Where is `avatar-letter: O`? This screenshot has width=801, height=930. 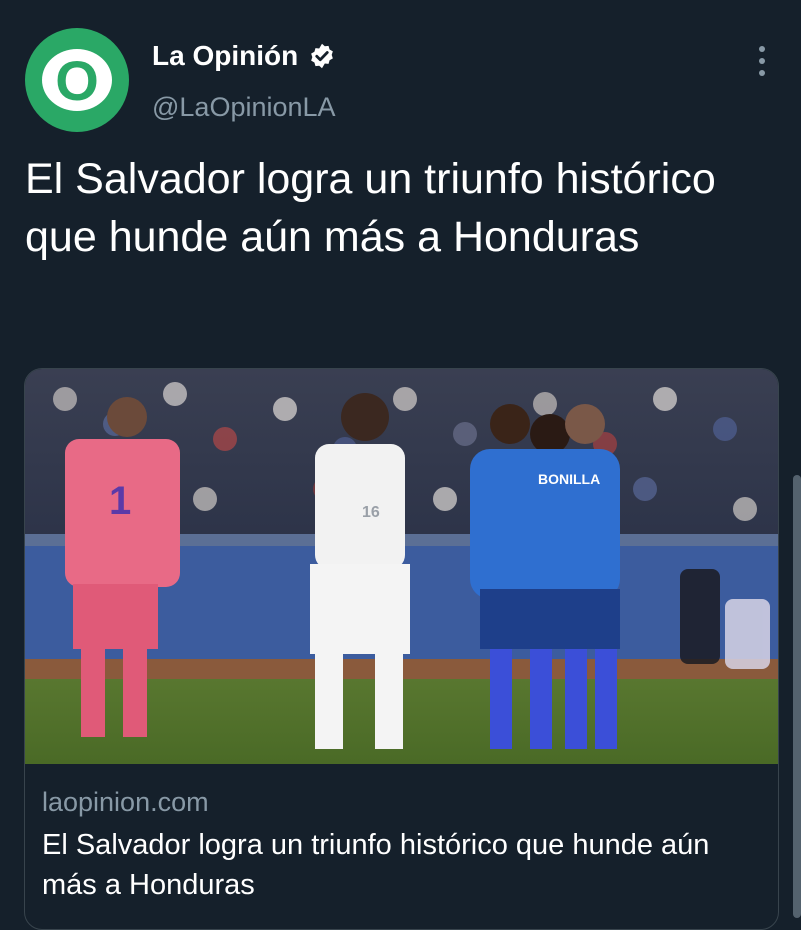
avatar-letter: O is located at coordinates (77, 80).